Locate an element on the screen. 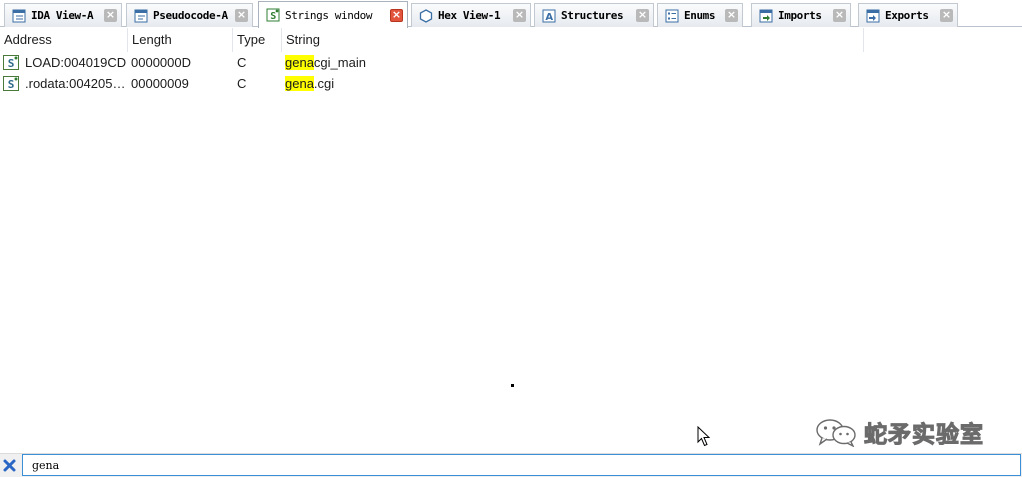  tab-hex-view-1: Hex View-1 × is located at coordinates (471, 15).